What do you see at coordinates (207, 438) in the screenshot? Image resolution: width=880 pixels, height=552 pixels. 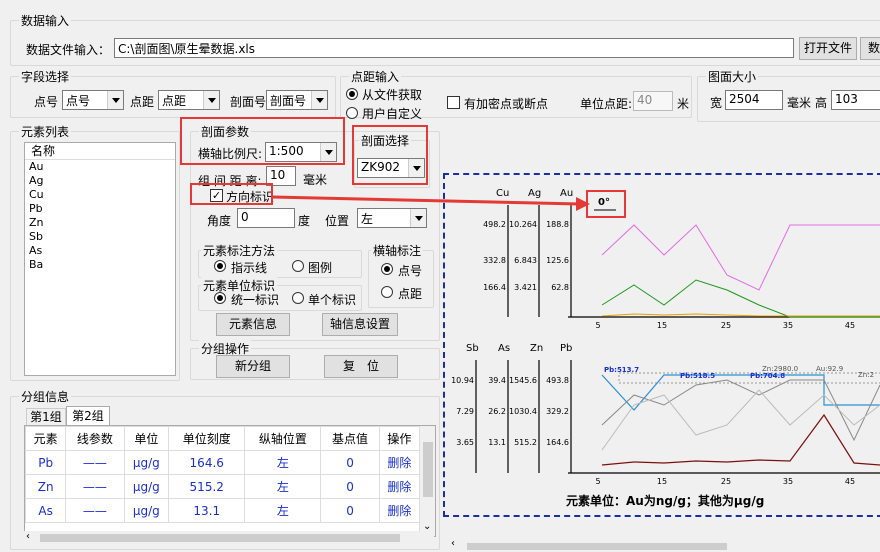 I see `column-header: 单位刻度` at bounding box center [207, 438].